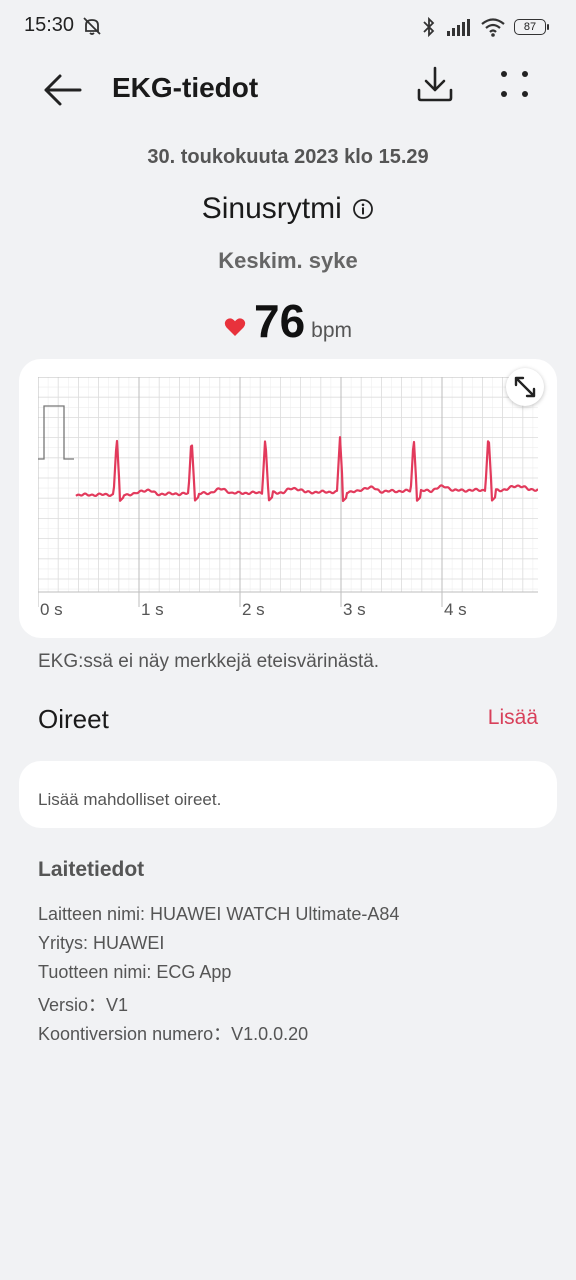 The height and width of the screenshot is (1280, 576). Describe the element at coordinates (91, 869) in the screenshot. I see `device-info-heading: Laitetiedot` at that location.